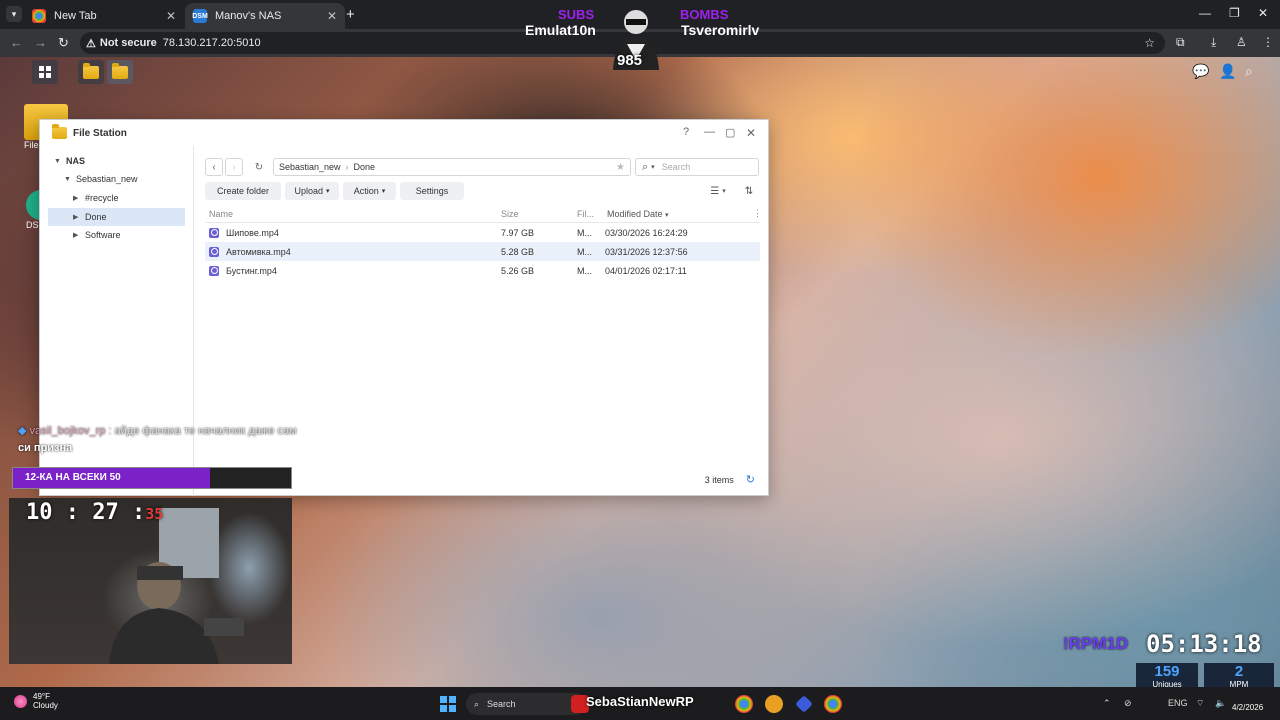 This screenshot has height=720, width=1280. I want to click on tree-item-software: ▶ Software, so click(97, 235).